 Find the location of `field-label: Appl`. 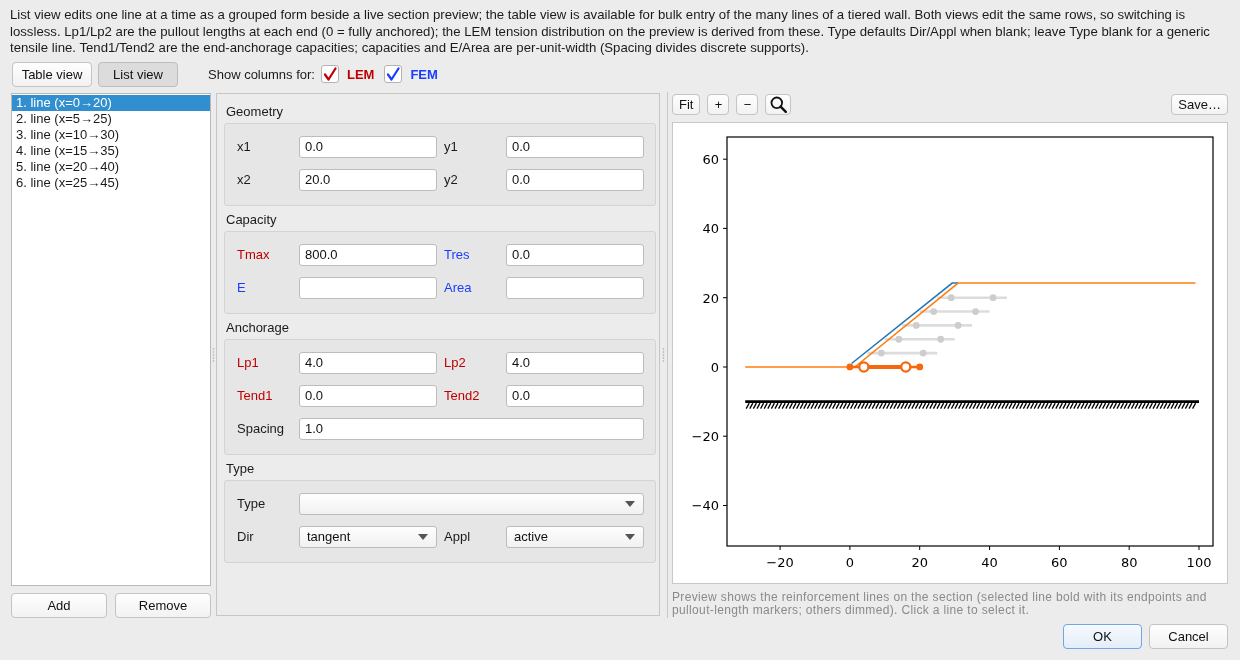

field-label: Appl is located at coordinates (457, 536).